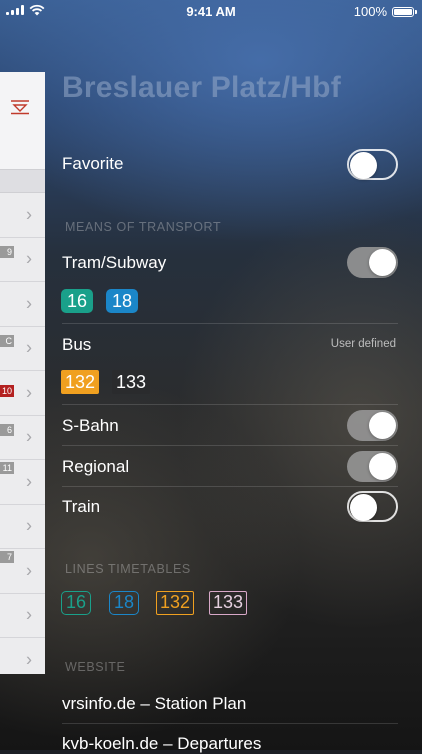 The width and height of the screenshot is (422, 754). Describe the element at coordinates (228, 603) in the screenshot. I see `timetable-chip-133: 133` at that location.